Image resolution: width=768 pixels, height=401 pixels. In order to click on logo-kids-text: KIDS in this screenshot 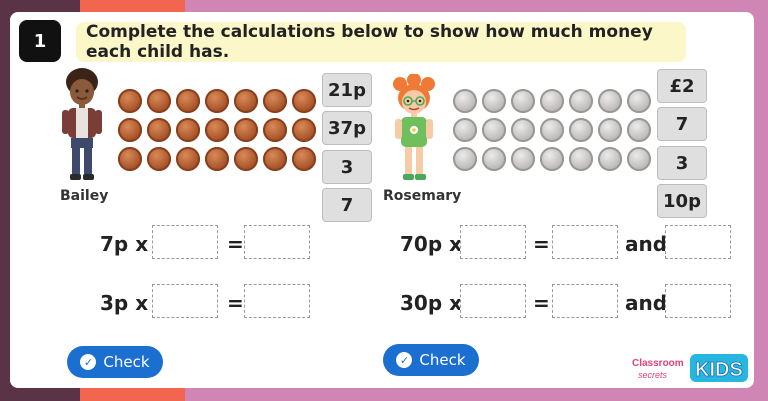, I will do `click(719, 370)`.